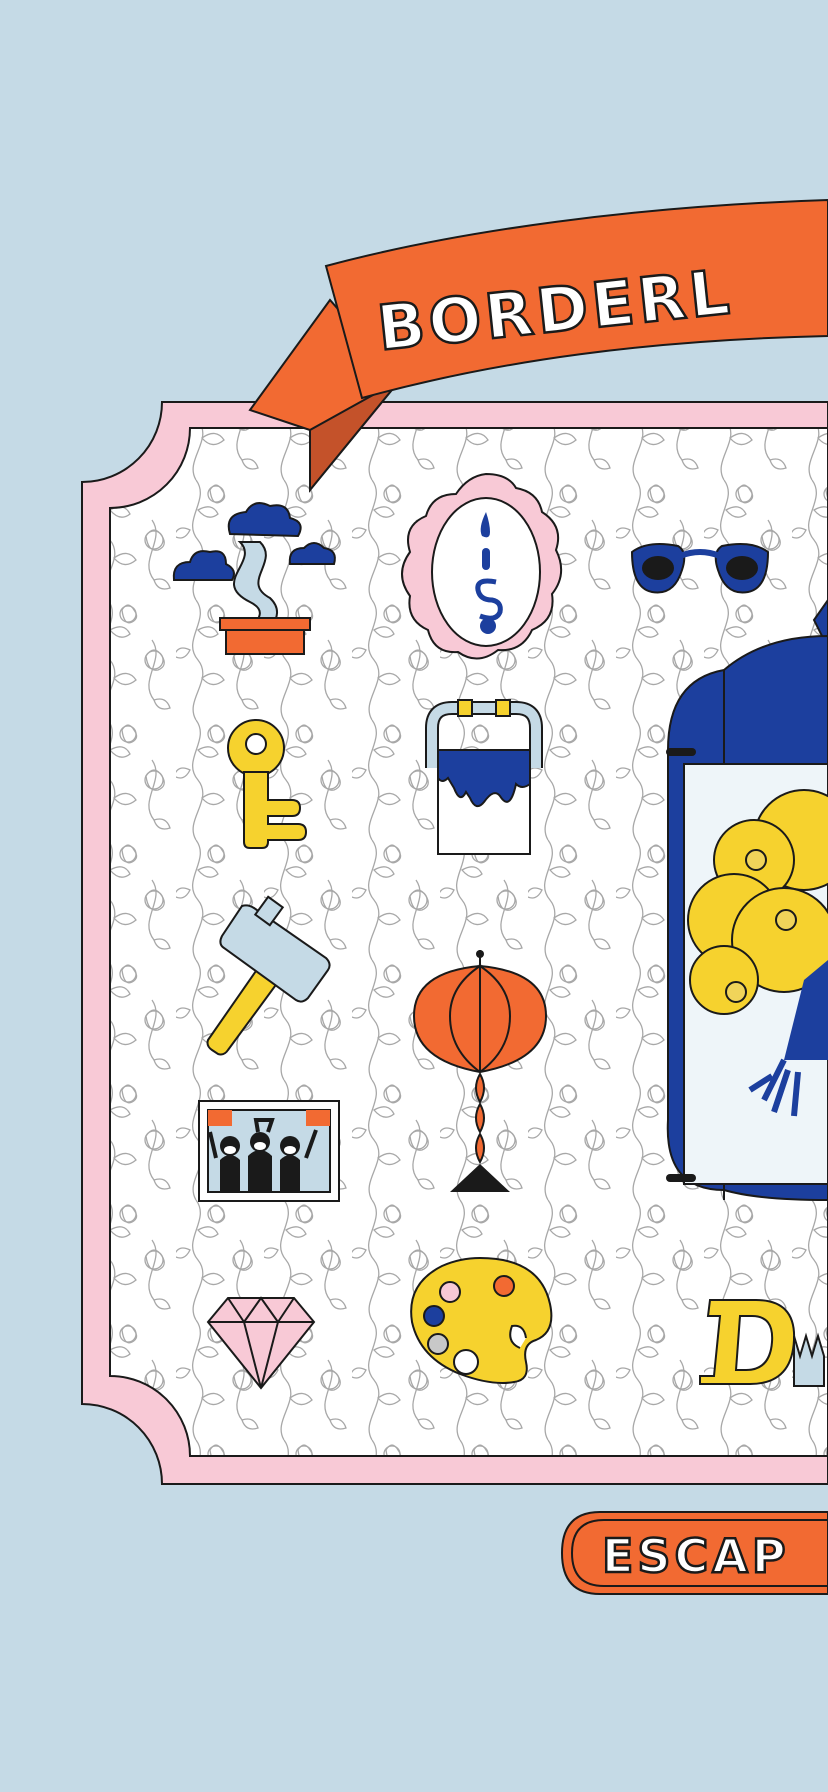 The width and height of the screenshot is (828, 1792). I want to click on lantern-icon, so click(480, 1073).